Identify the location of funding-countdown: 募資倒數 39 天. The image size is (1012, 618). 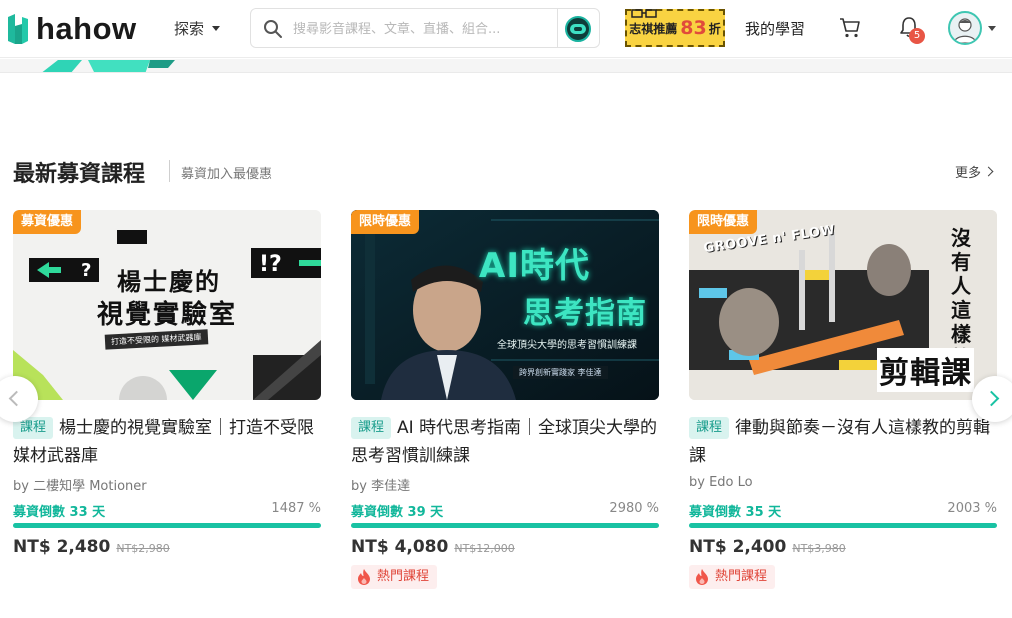
(397, 512).